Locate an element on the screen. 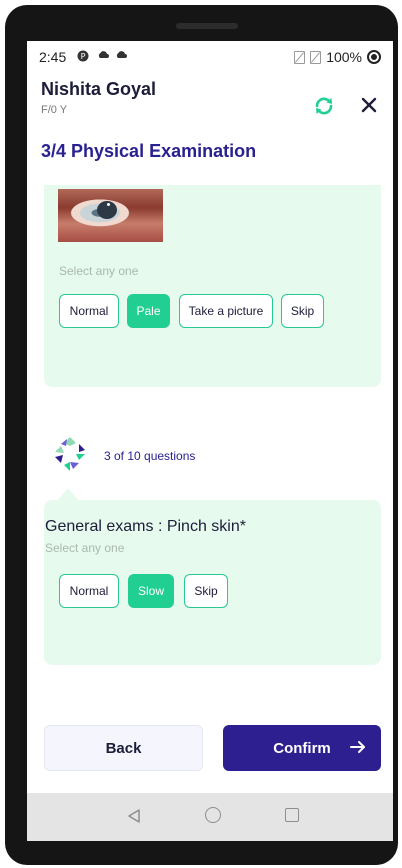  cloud-icon is located at coordinates (103, 56).